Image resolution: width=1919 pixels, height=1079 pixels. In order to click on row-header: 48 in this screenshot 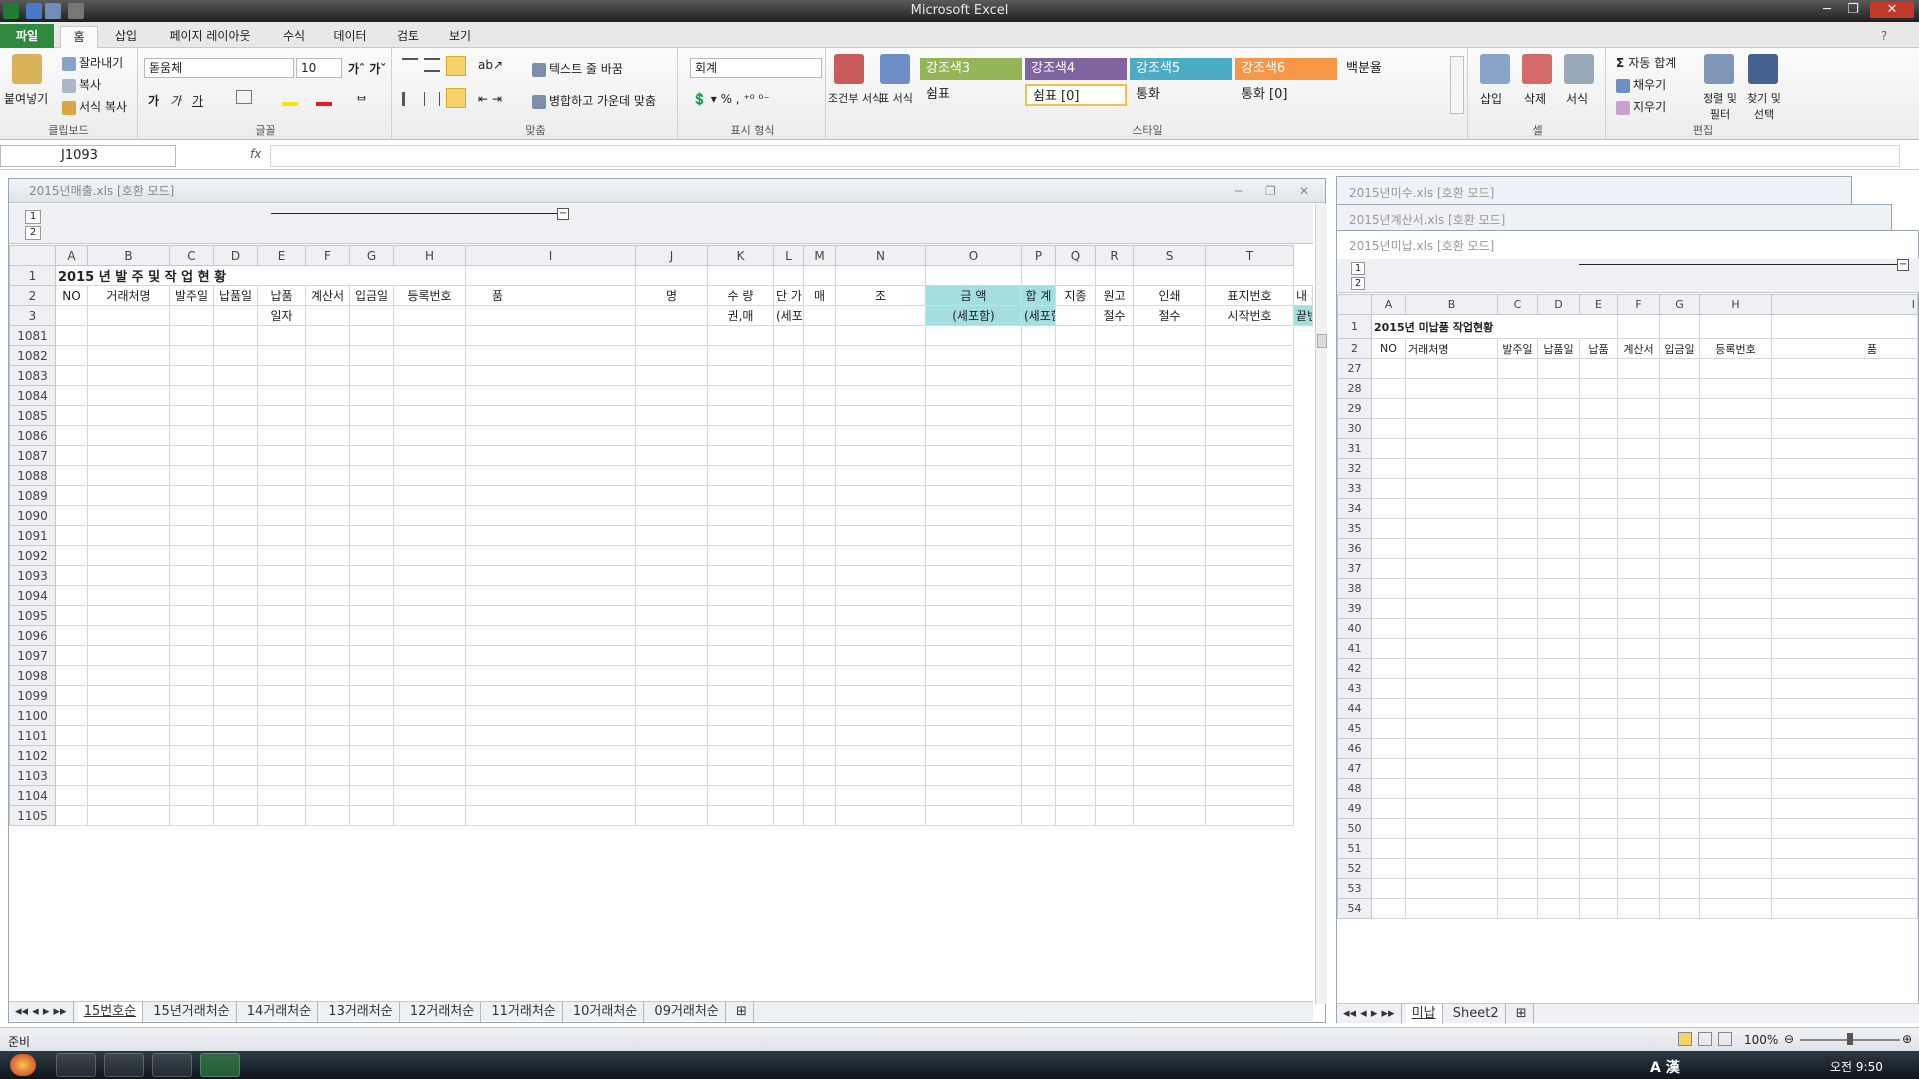, I will do `click(1354, 788)`.